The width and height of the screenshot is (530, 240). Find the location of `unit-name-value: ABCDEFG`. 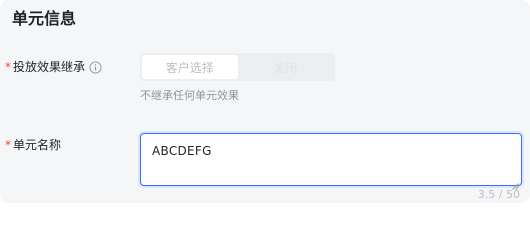

unit-name-value: ABCDEFG is located at coordinates (182, 151).